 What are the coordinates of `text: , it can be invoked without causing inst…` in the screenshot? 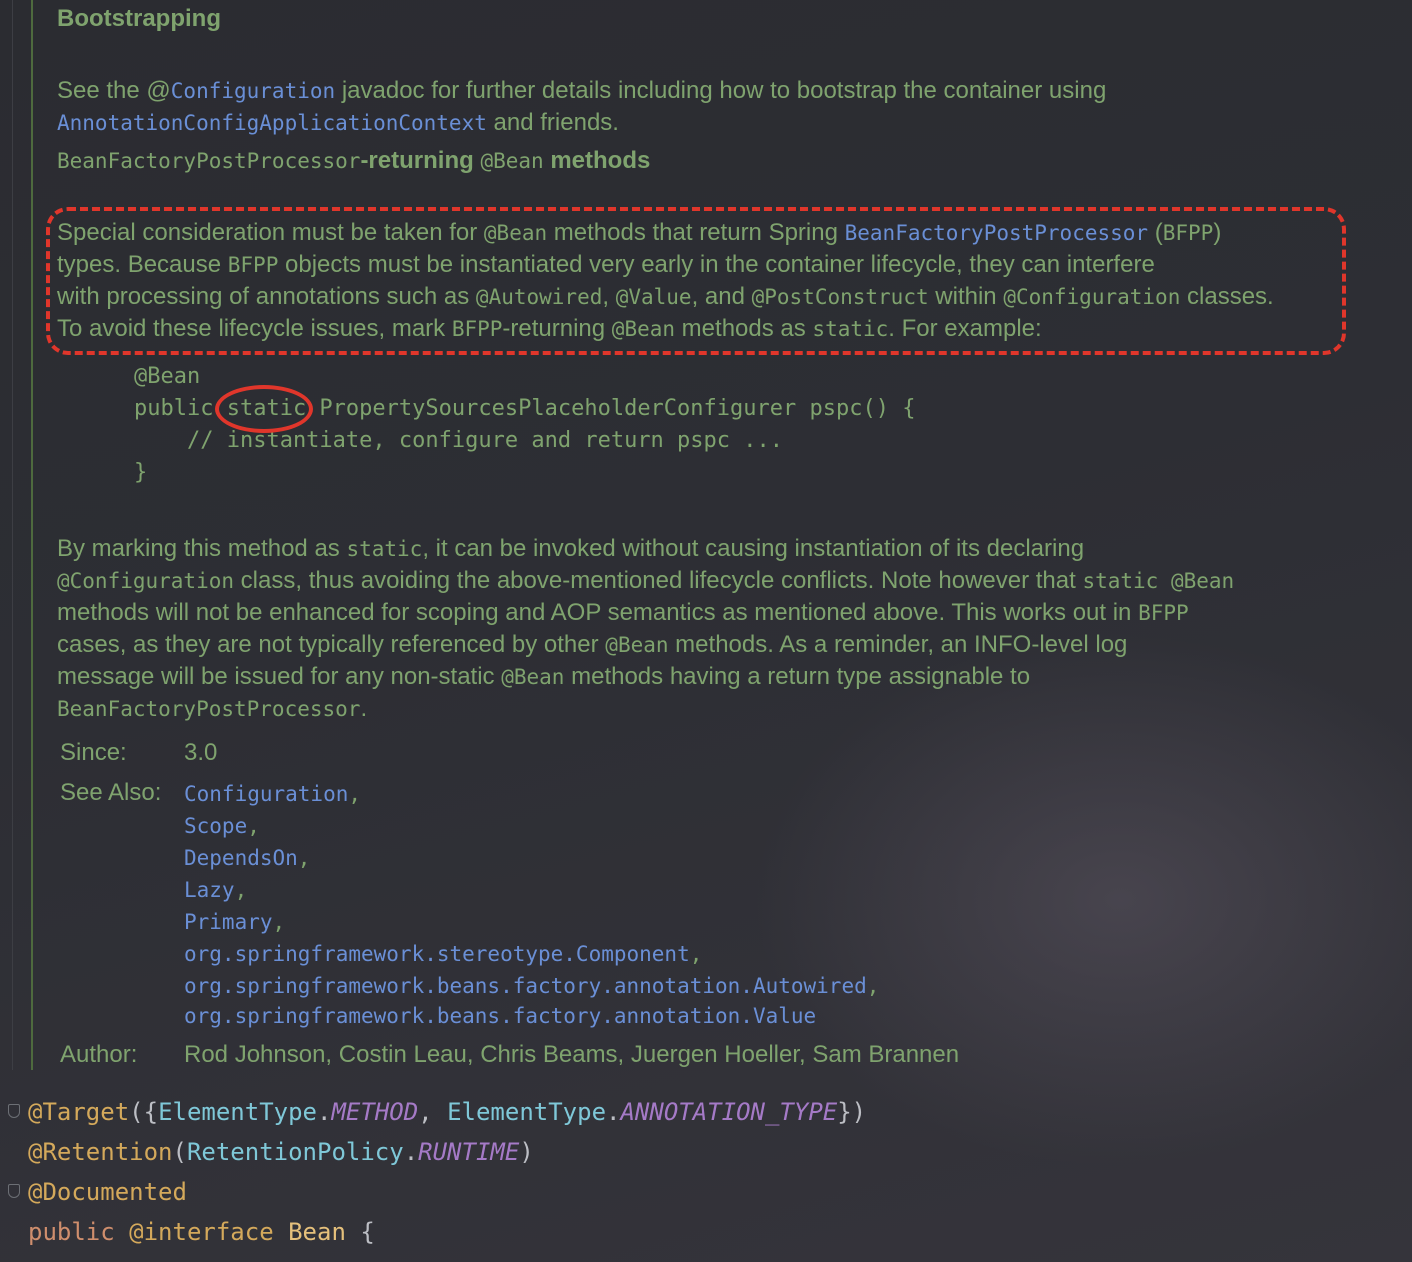 It's located at (753, 548).